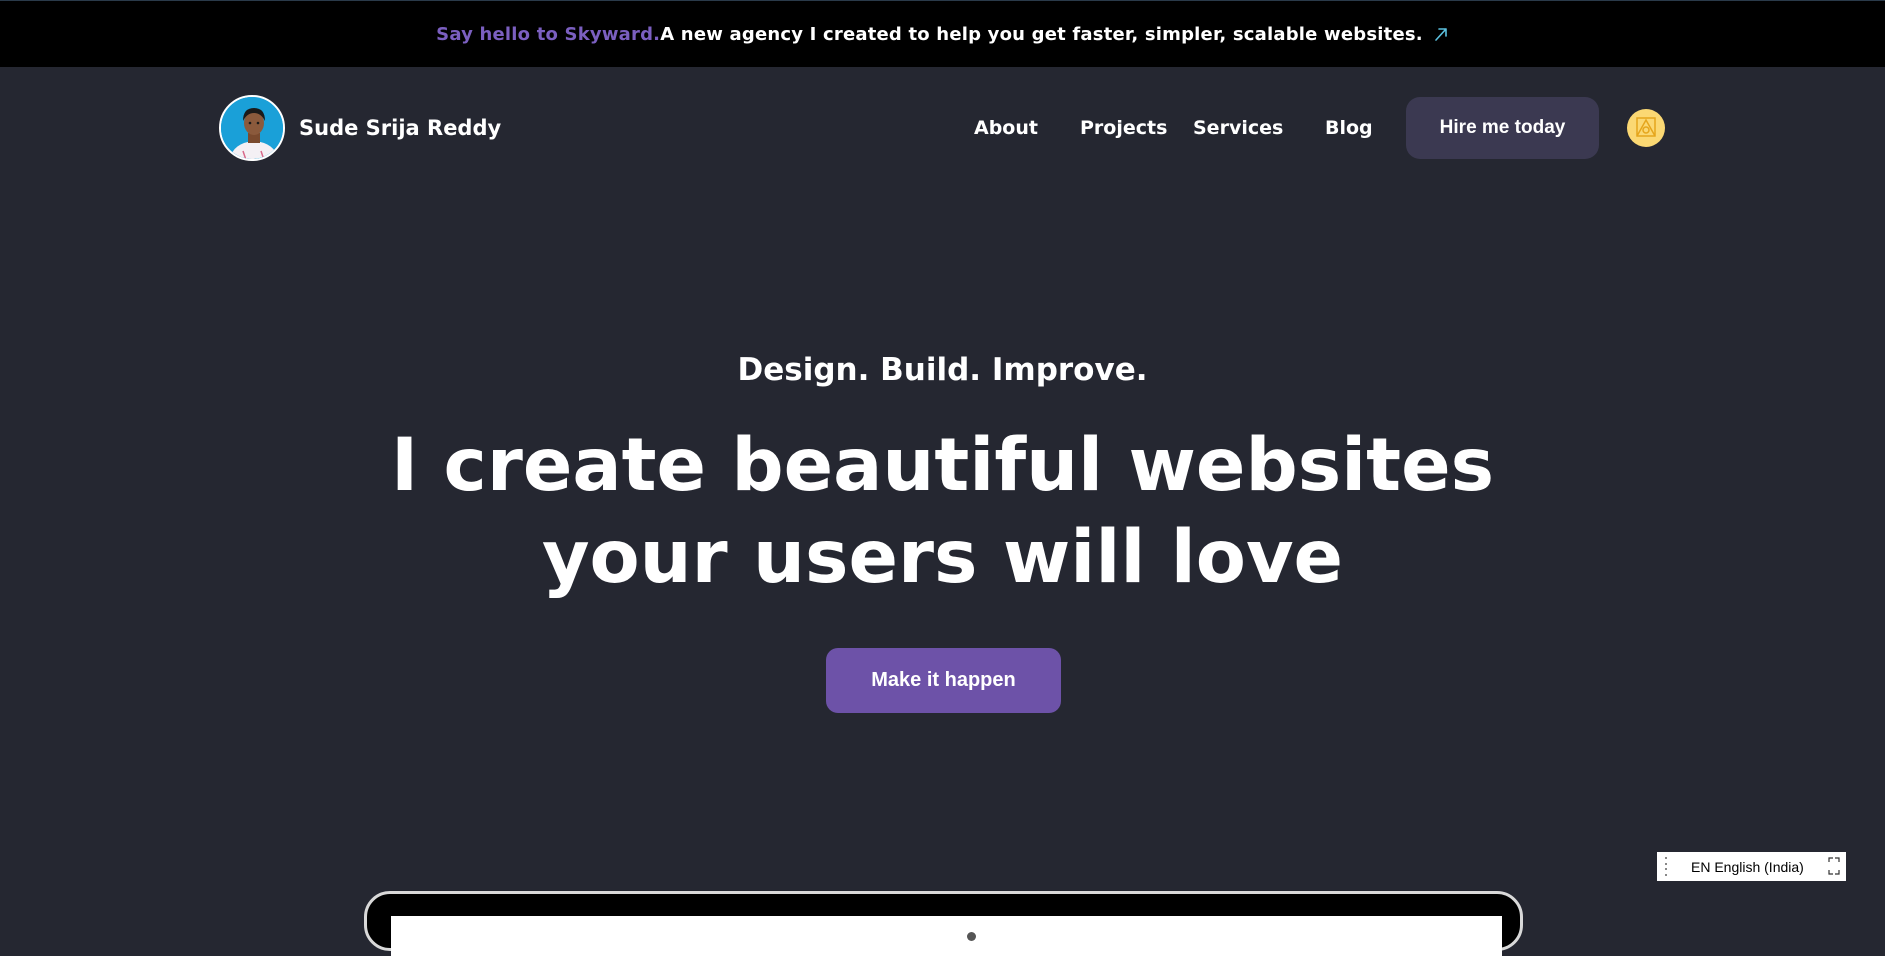  What do you see at coordinates (942, 370) in the screenshot?
I see `hero-kicker: Design. Build. Improve.` at bounding box center [942, 370].